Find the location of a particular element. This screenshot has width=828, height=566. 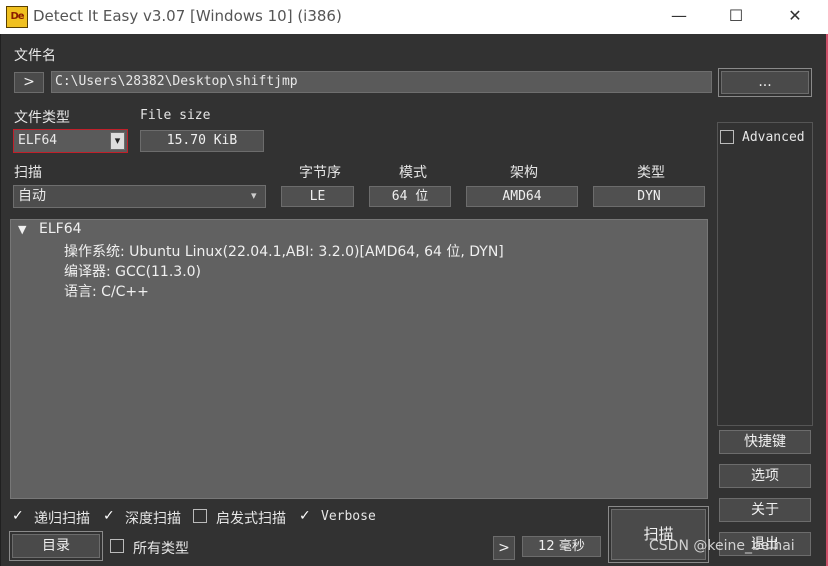

file-type-dropdown-icon: ▾ is located at coordinates (117, 141).